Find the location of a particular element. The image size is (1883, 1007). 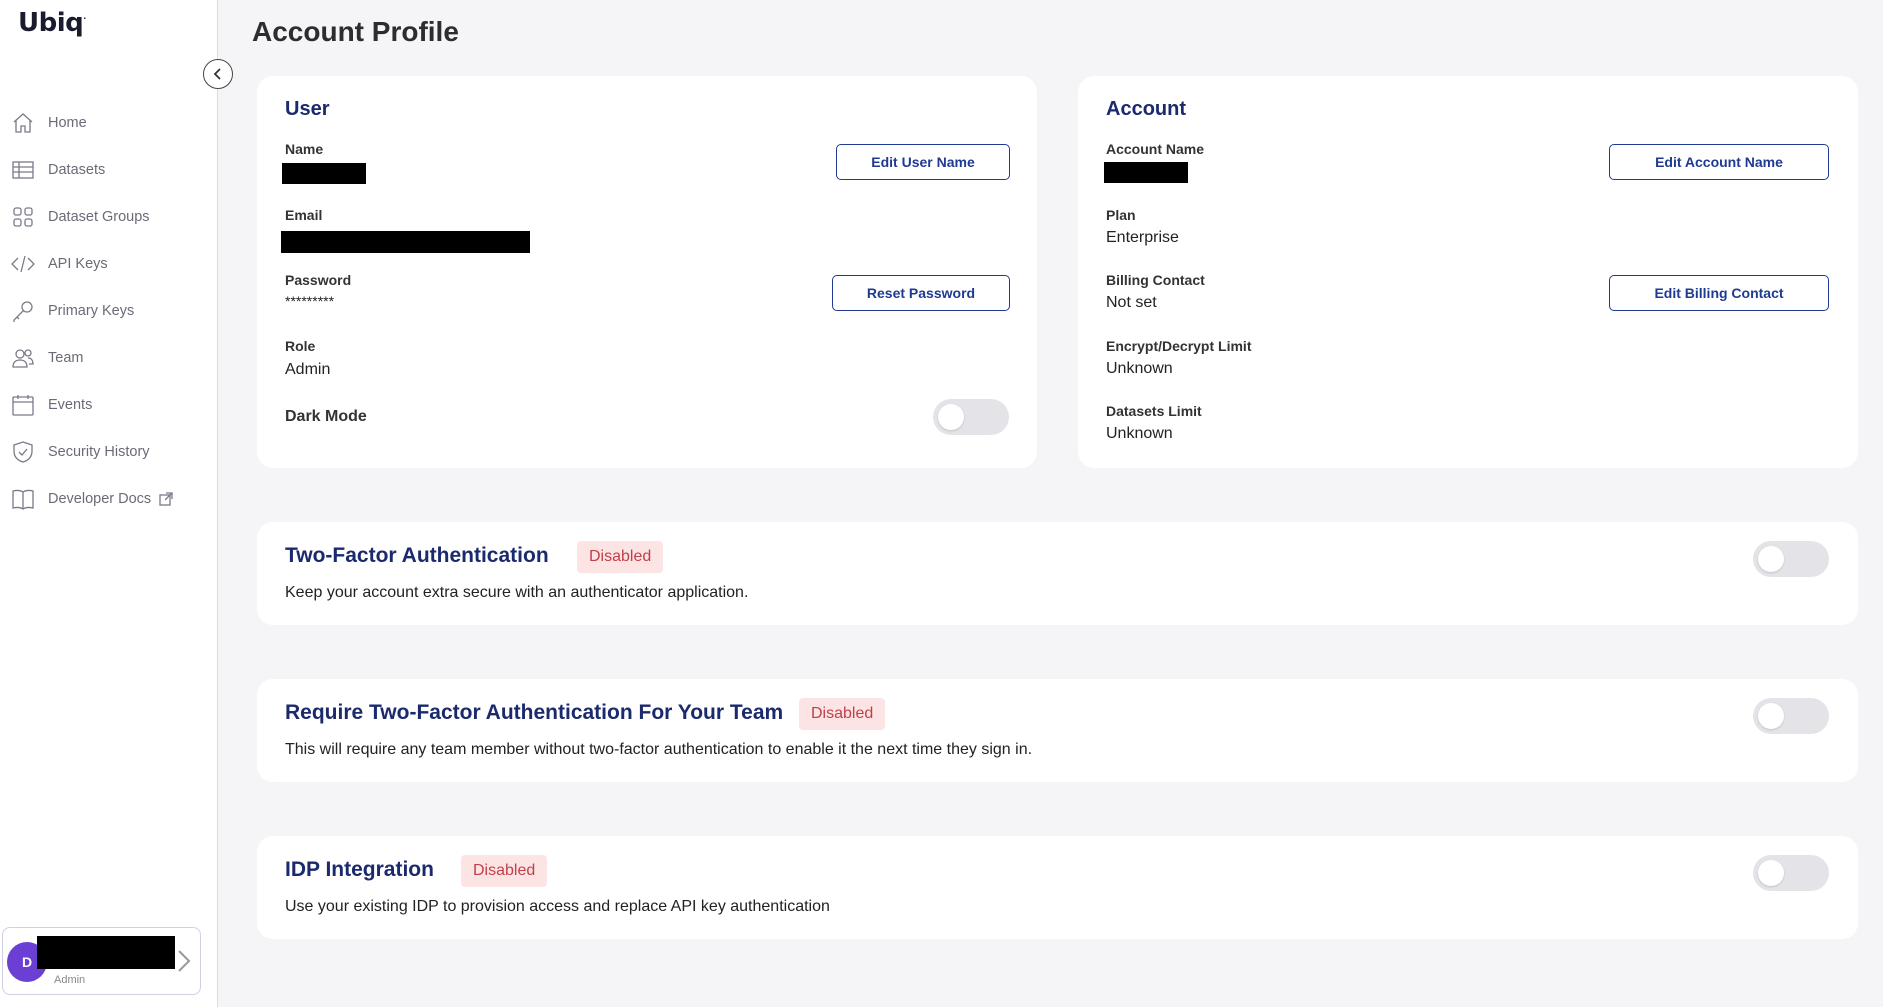

sidebar-item-dataset-groups: Dataset Groups is located at coordinates (108, 216).